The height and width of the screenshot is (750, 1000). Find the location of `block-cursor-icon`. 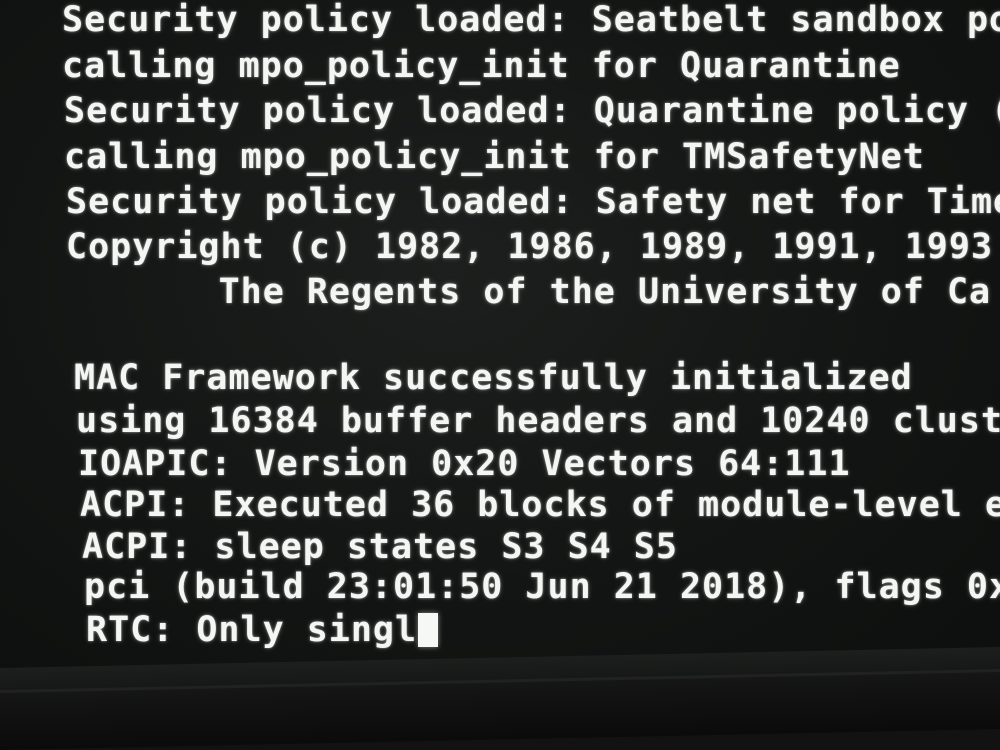

block-cursor-icon is located at coordinates (428, 630).